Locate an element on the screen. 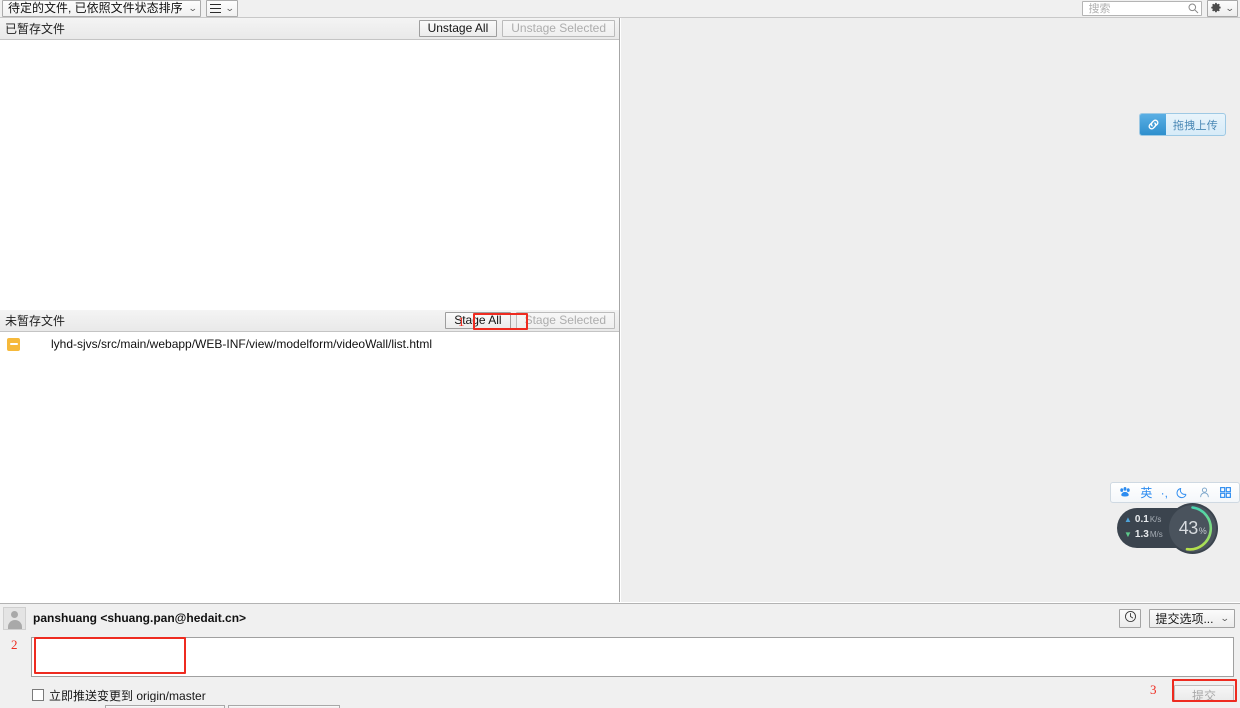  file-sort-dropdown-label: 待定的文件, 已依照文件状态排序 is located at coordinates (95, 8).